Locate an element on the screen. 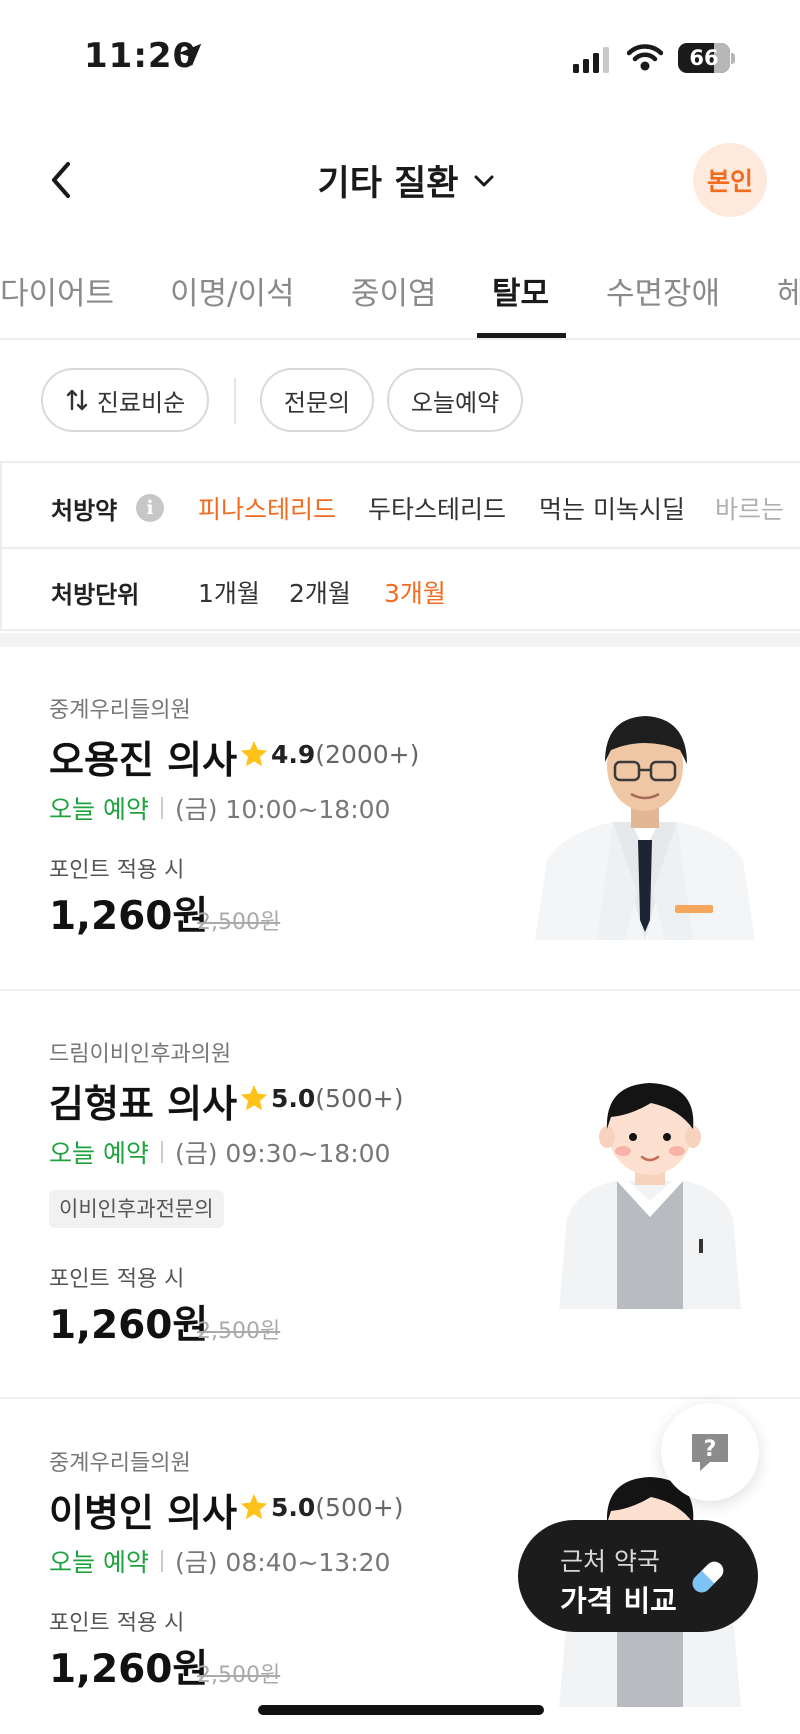 This screenshot has width=800, height=1734. section-gap is located at coordinates (400, 640).